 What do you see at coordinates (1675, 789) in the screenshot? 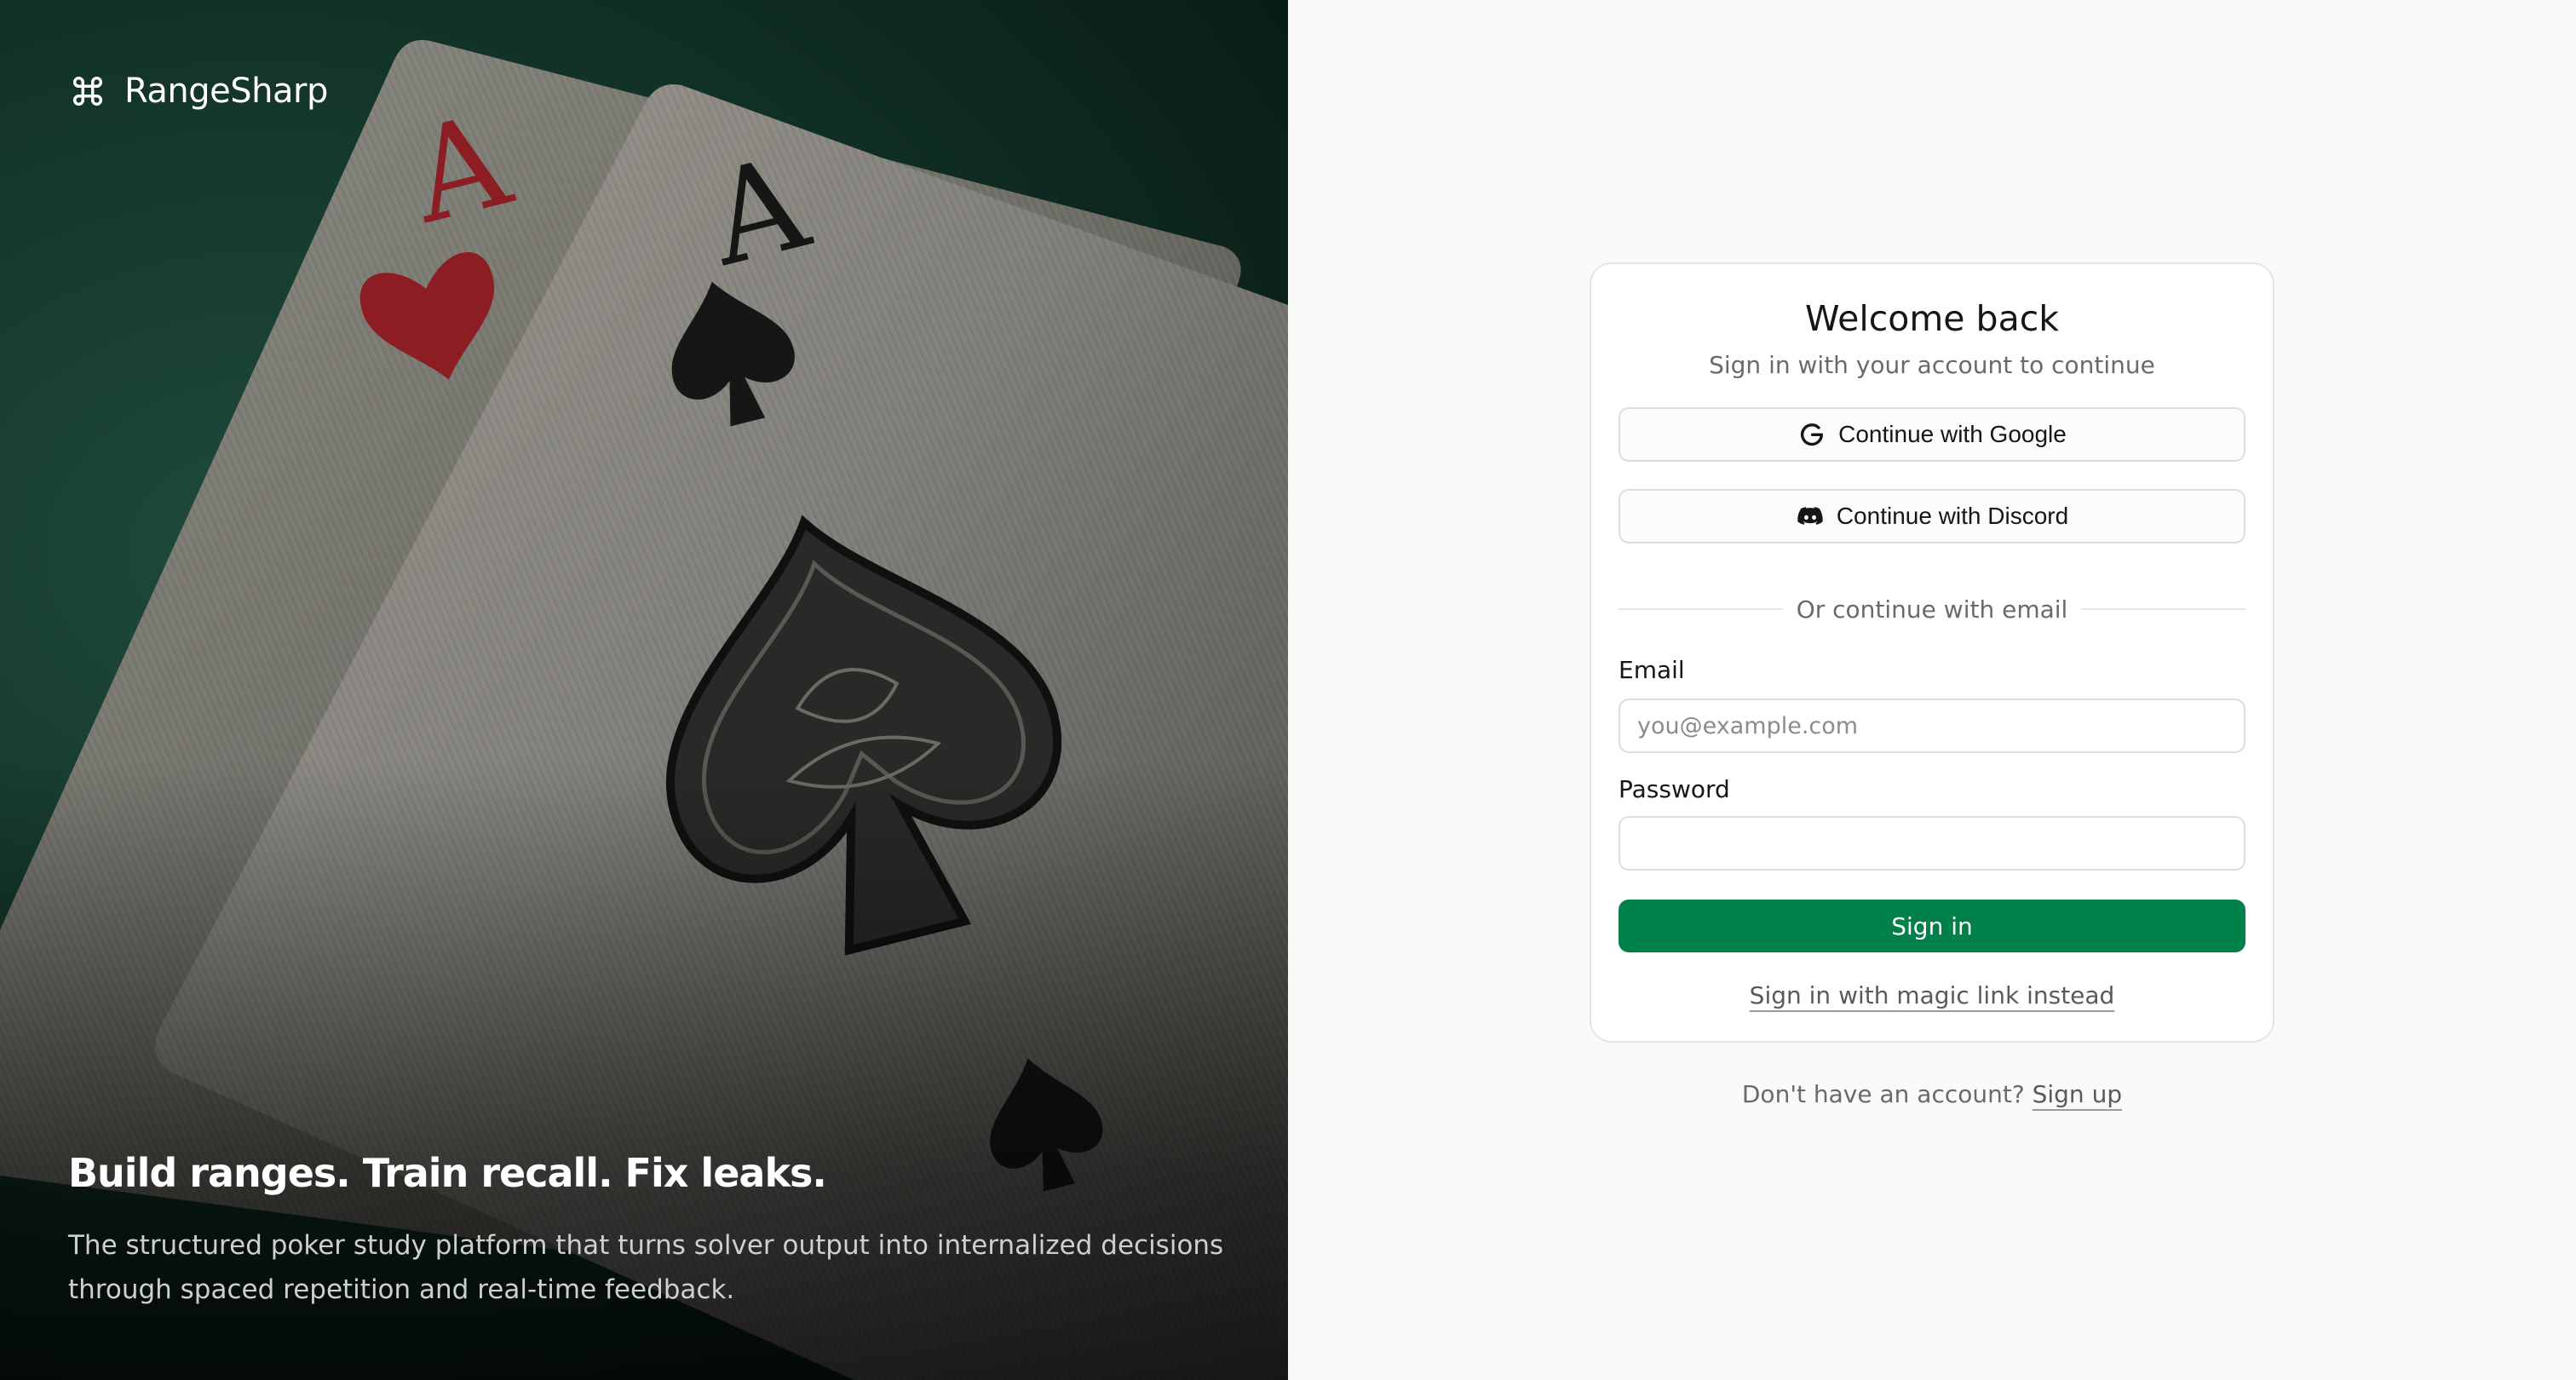
I see `password-label: Password` at bounding box center [1675, 789].